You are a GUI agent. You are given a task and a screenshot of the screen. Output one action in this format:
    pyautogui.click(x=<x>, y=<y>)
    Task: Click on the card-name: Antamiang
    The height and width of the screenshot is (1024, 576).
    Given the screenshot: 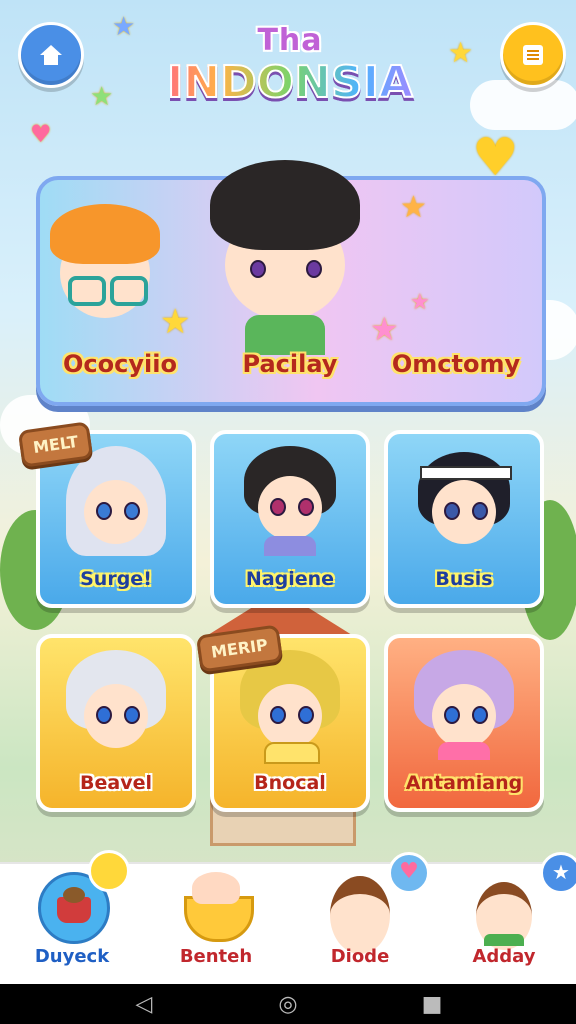 What is the action you would take?
    pyautogui.click(x=464, y=783)
    